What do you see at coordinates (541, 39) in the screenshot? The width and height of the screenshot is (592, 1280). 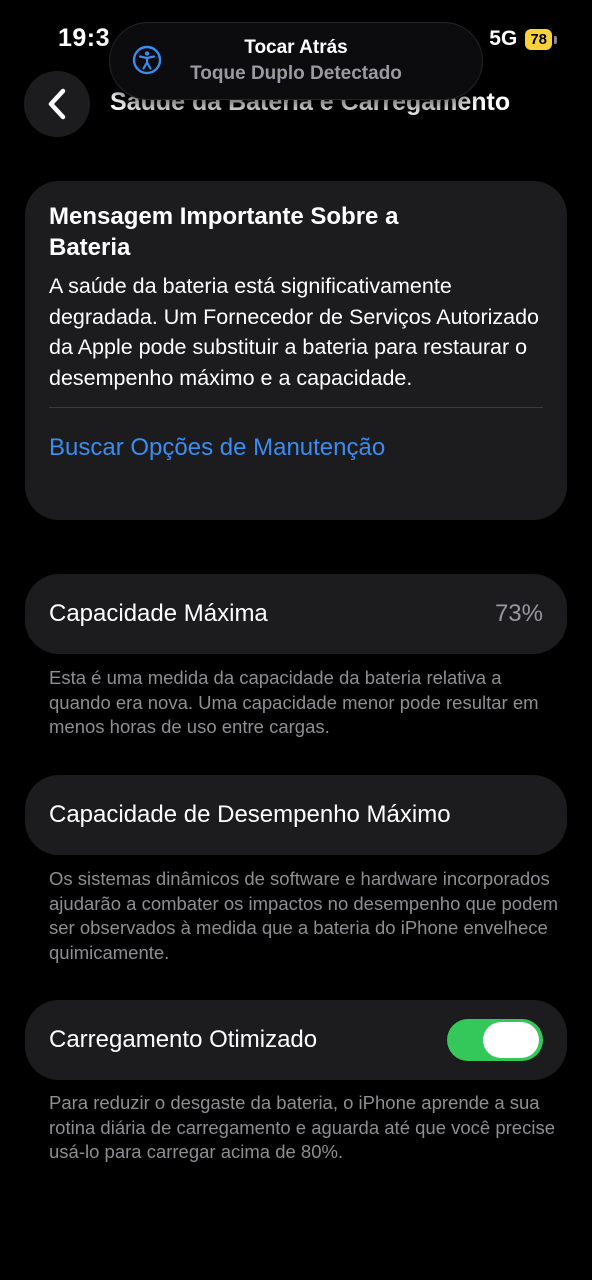 I see `battery-indicator: 78` at bounding box center [541, 39].